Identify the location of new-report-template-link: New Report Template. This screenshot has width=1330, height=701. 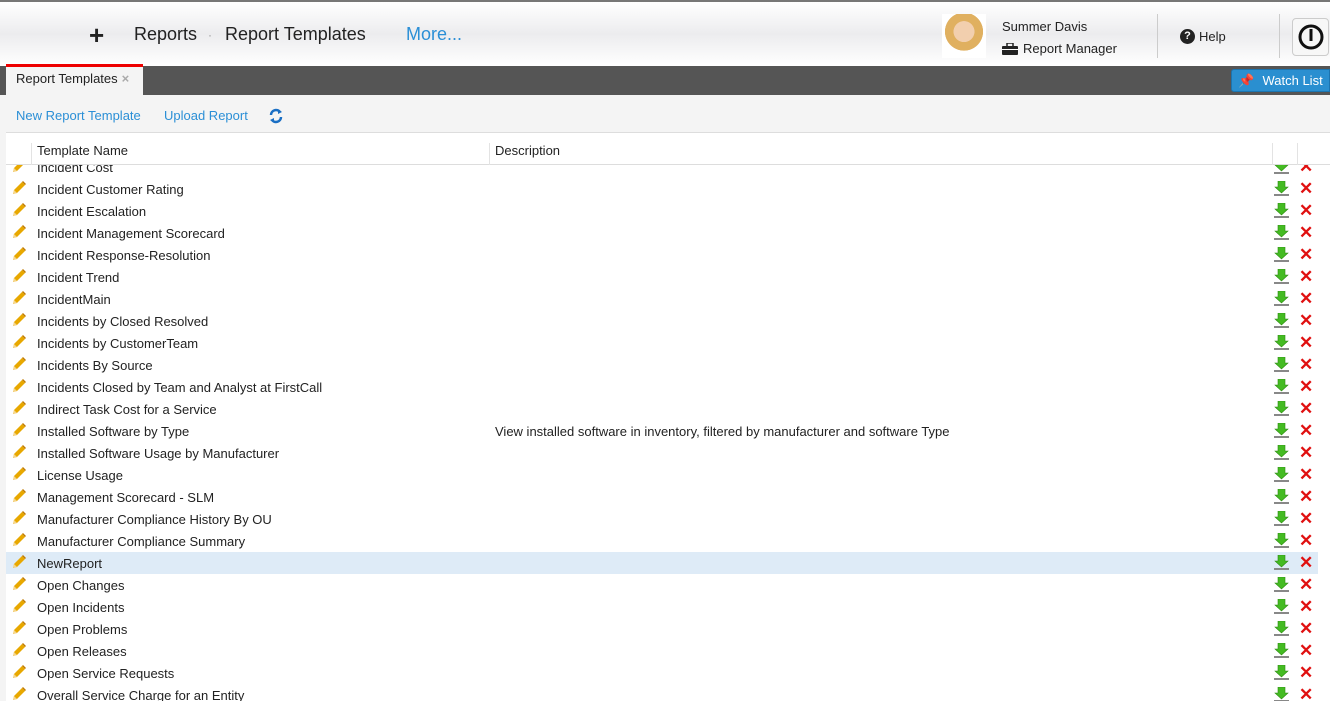
(78, 115).